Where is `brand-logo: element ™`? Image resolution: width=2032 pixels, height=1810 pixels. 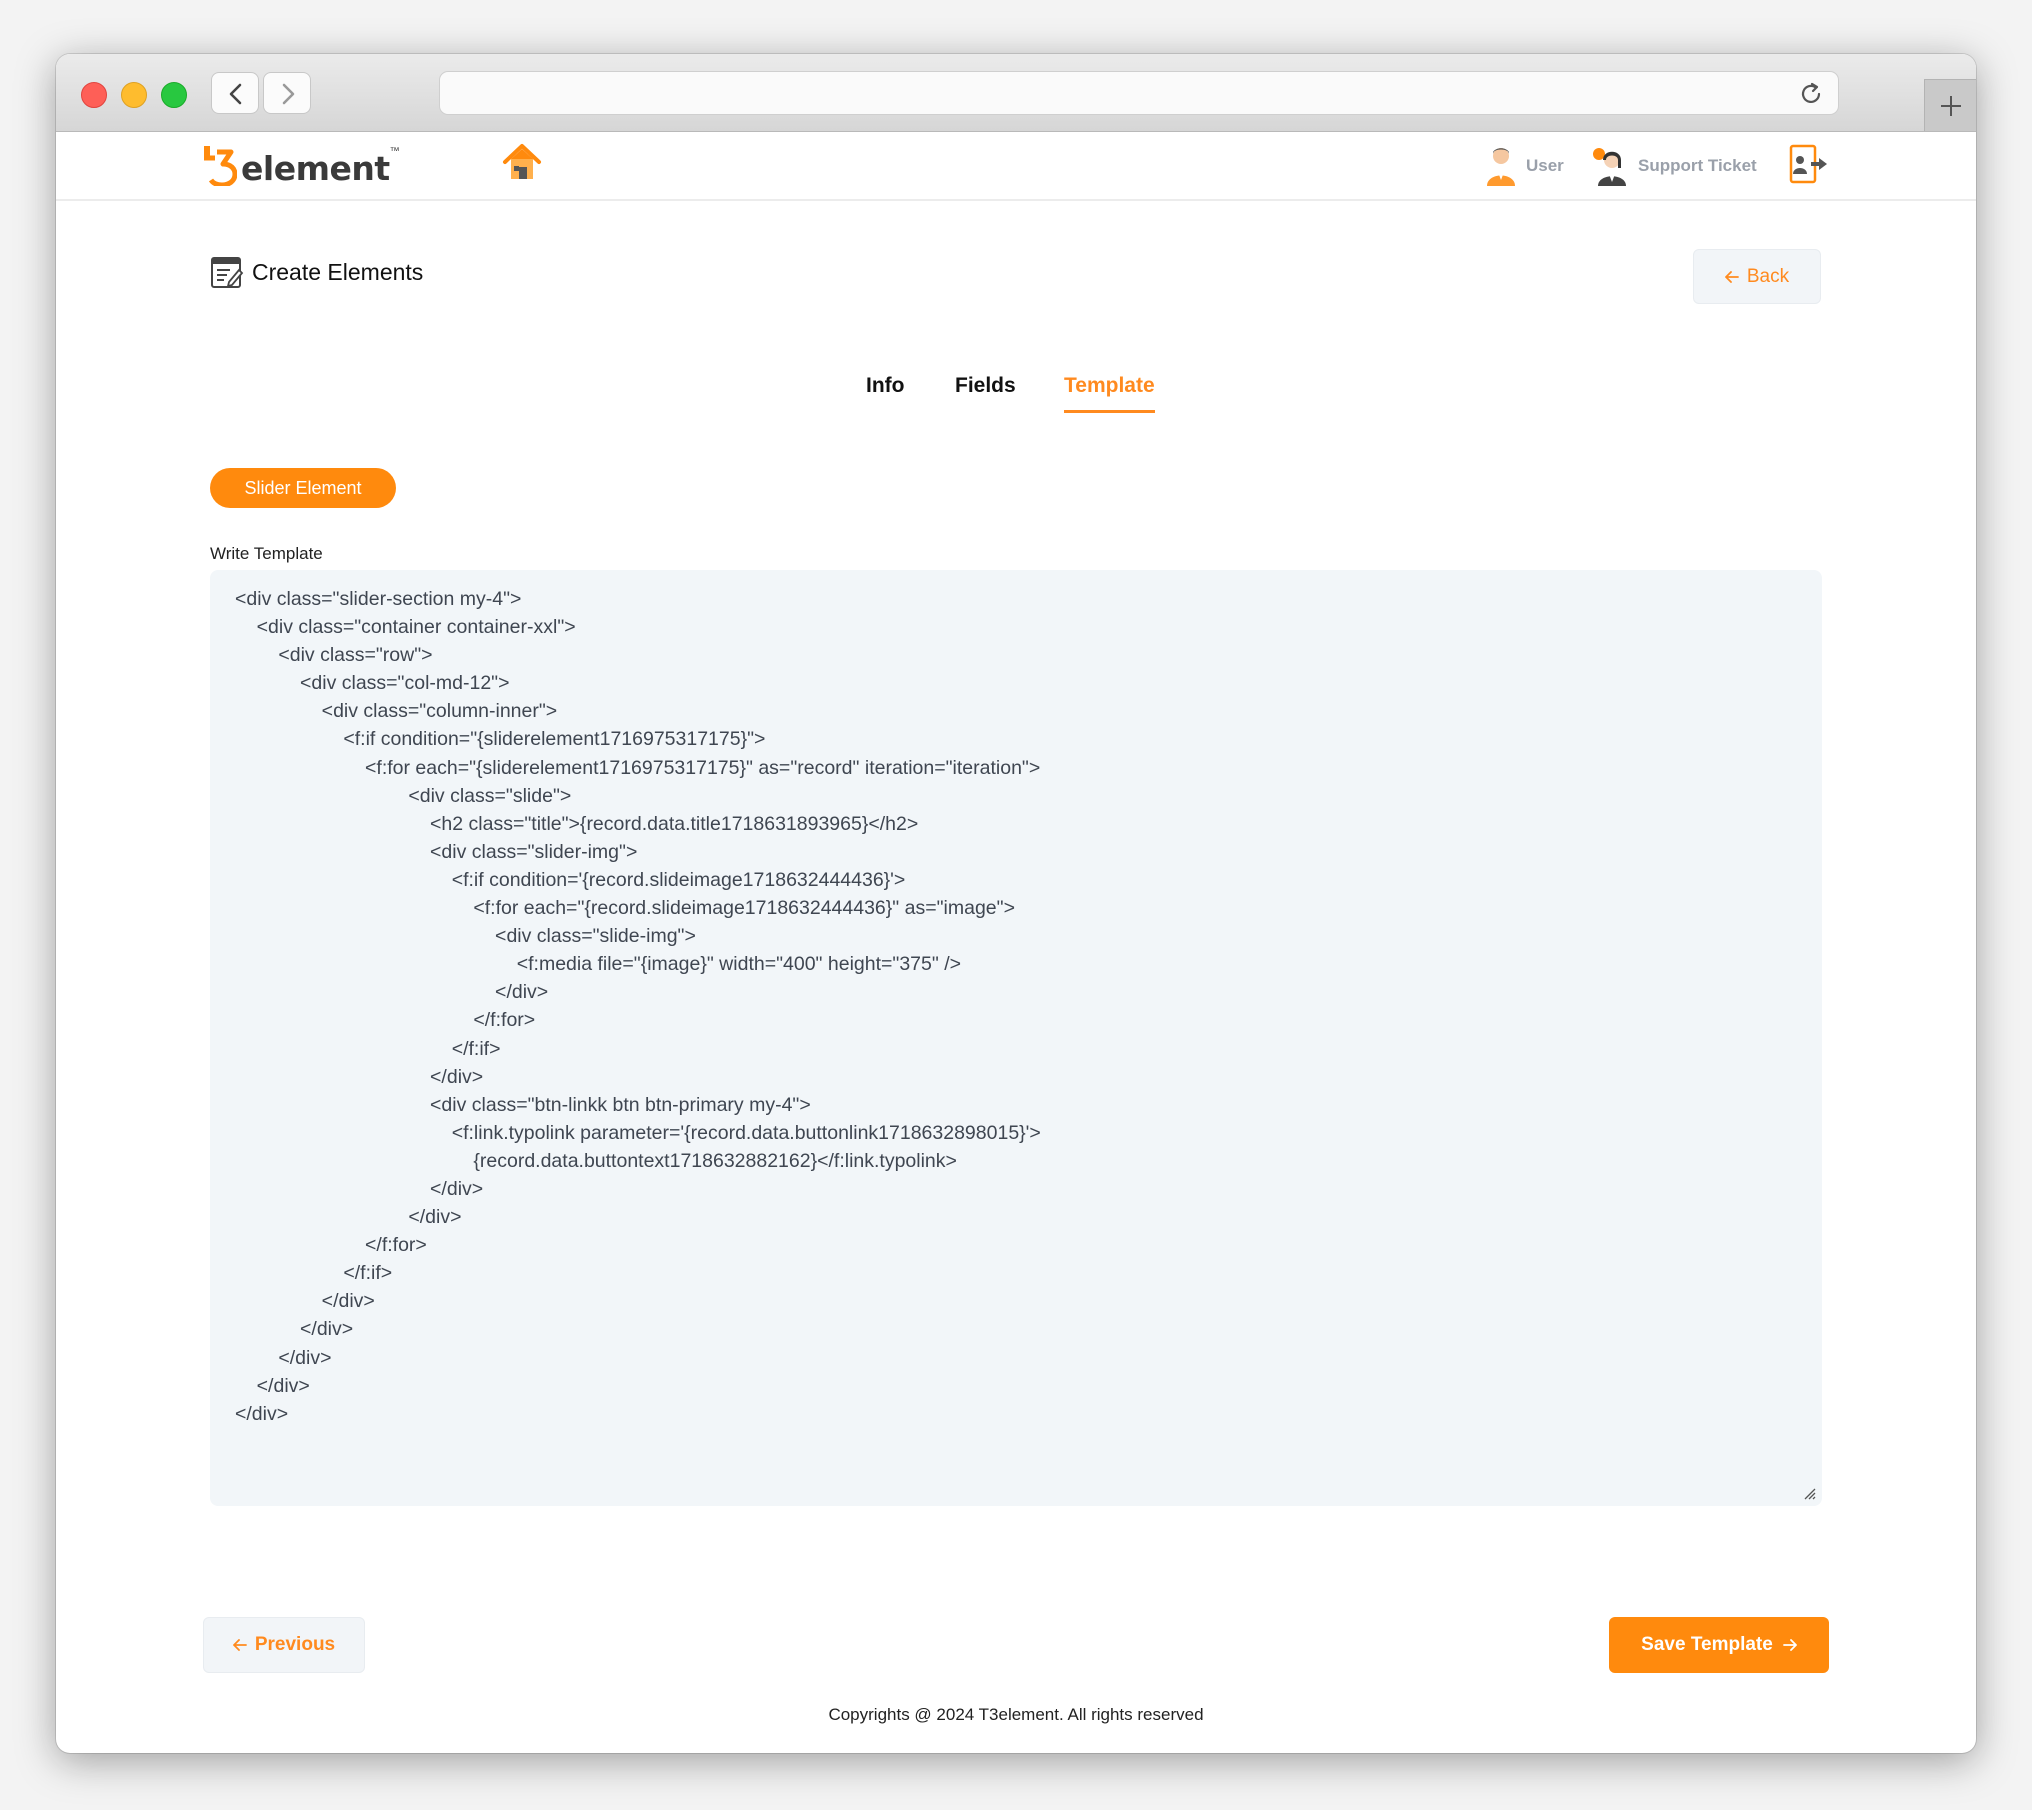
brand-logo: element ™ is located at coordinates (300, 165).